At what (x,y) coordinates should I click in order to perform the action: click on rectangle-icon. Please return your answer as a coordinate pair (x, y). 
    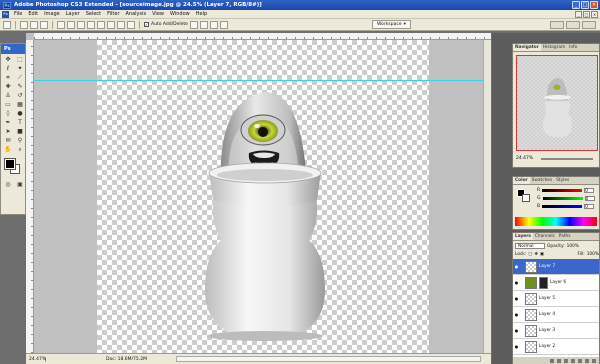
    Looking at the image, I should click on (81, 24).